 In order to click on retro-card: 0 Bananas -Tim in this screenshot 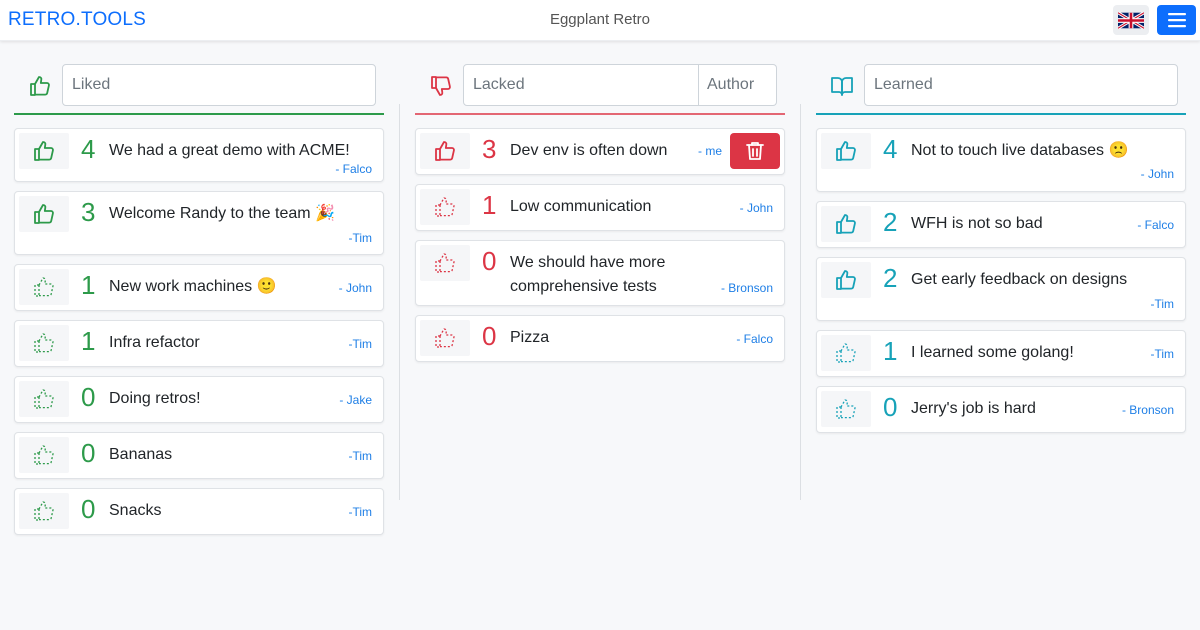, I will do `click(199, 455)`.